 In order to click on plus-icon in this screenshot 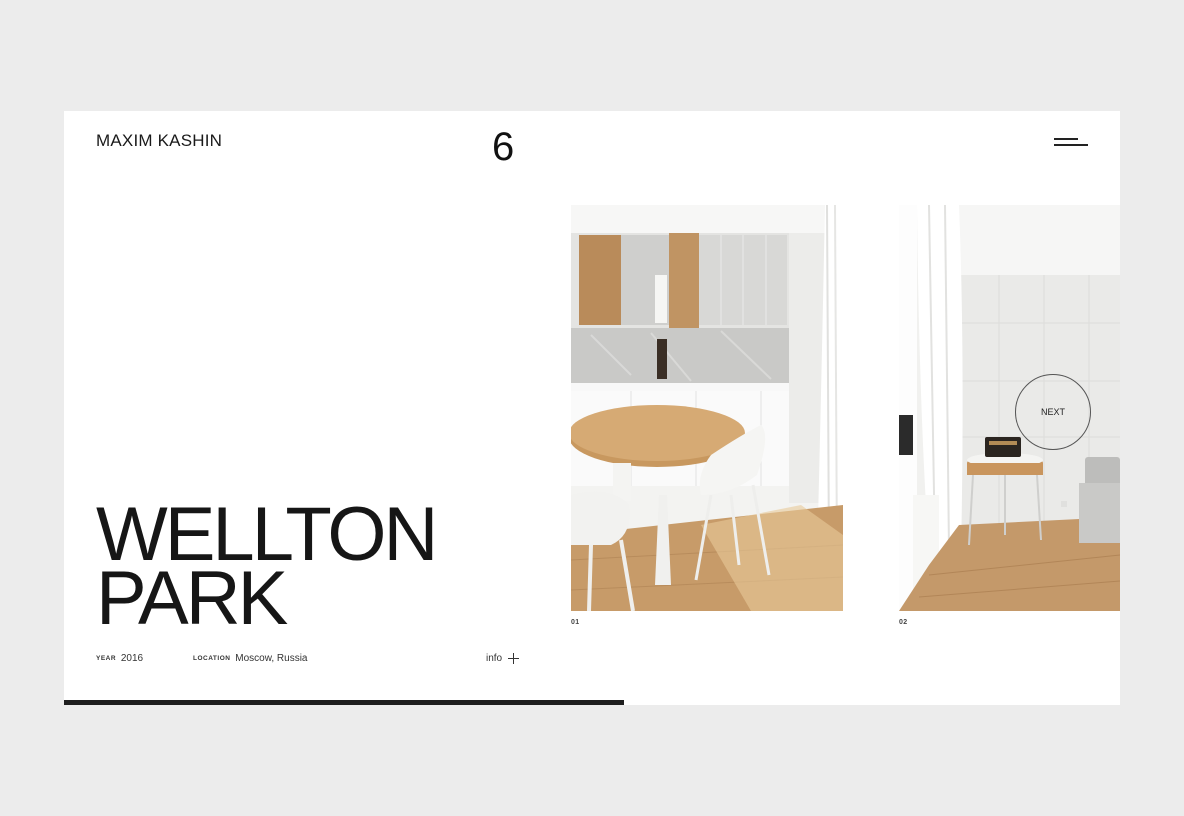, I will do `click(514, 658)`.